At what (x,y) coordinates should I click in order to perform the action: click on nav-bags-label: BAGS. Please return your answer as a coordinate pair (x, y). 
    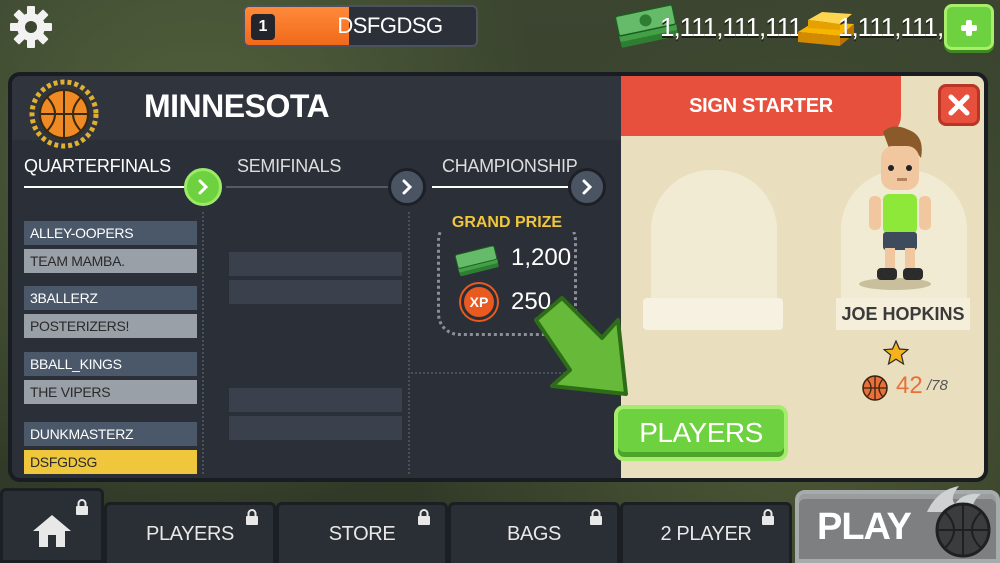
    Looking at the image, I should click on (534, 534).